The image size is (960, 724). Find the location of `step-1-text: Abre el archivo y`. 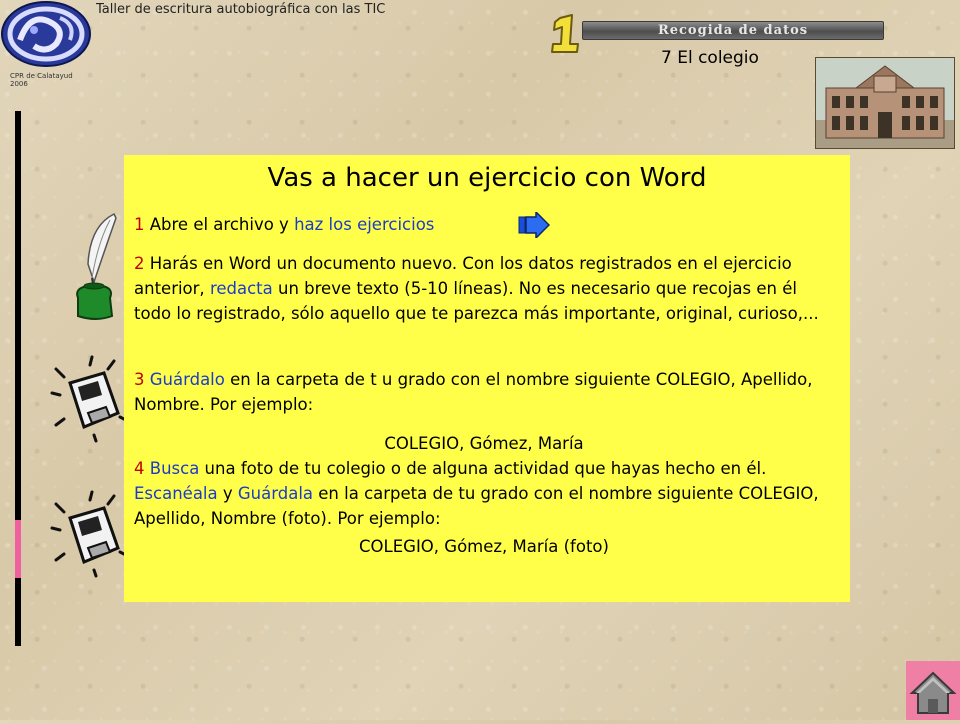

step-1-text: Abre el archivo y is located at coordinates (219, 224).